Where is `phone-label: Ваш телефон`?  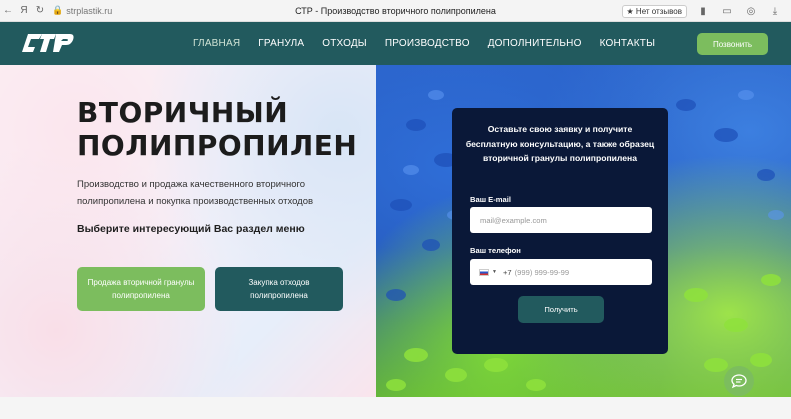 phone-label: Ваш телефон is located at coordinates (495, 250).